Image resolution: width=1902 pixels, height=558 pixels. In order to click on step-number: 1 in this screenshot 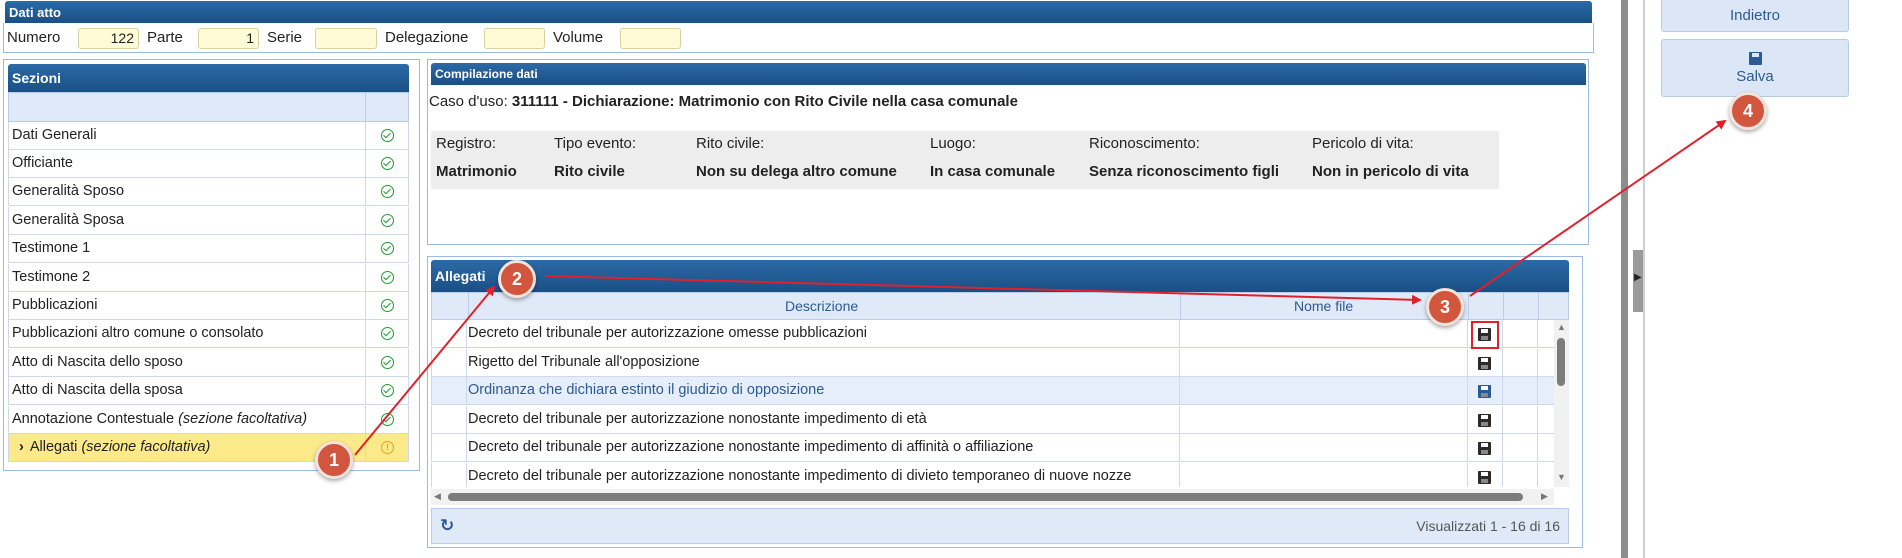, I will do `click(333, 460)`.